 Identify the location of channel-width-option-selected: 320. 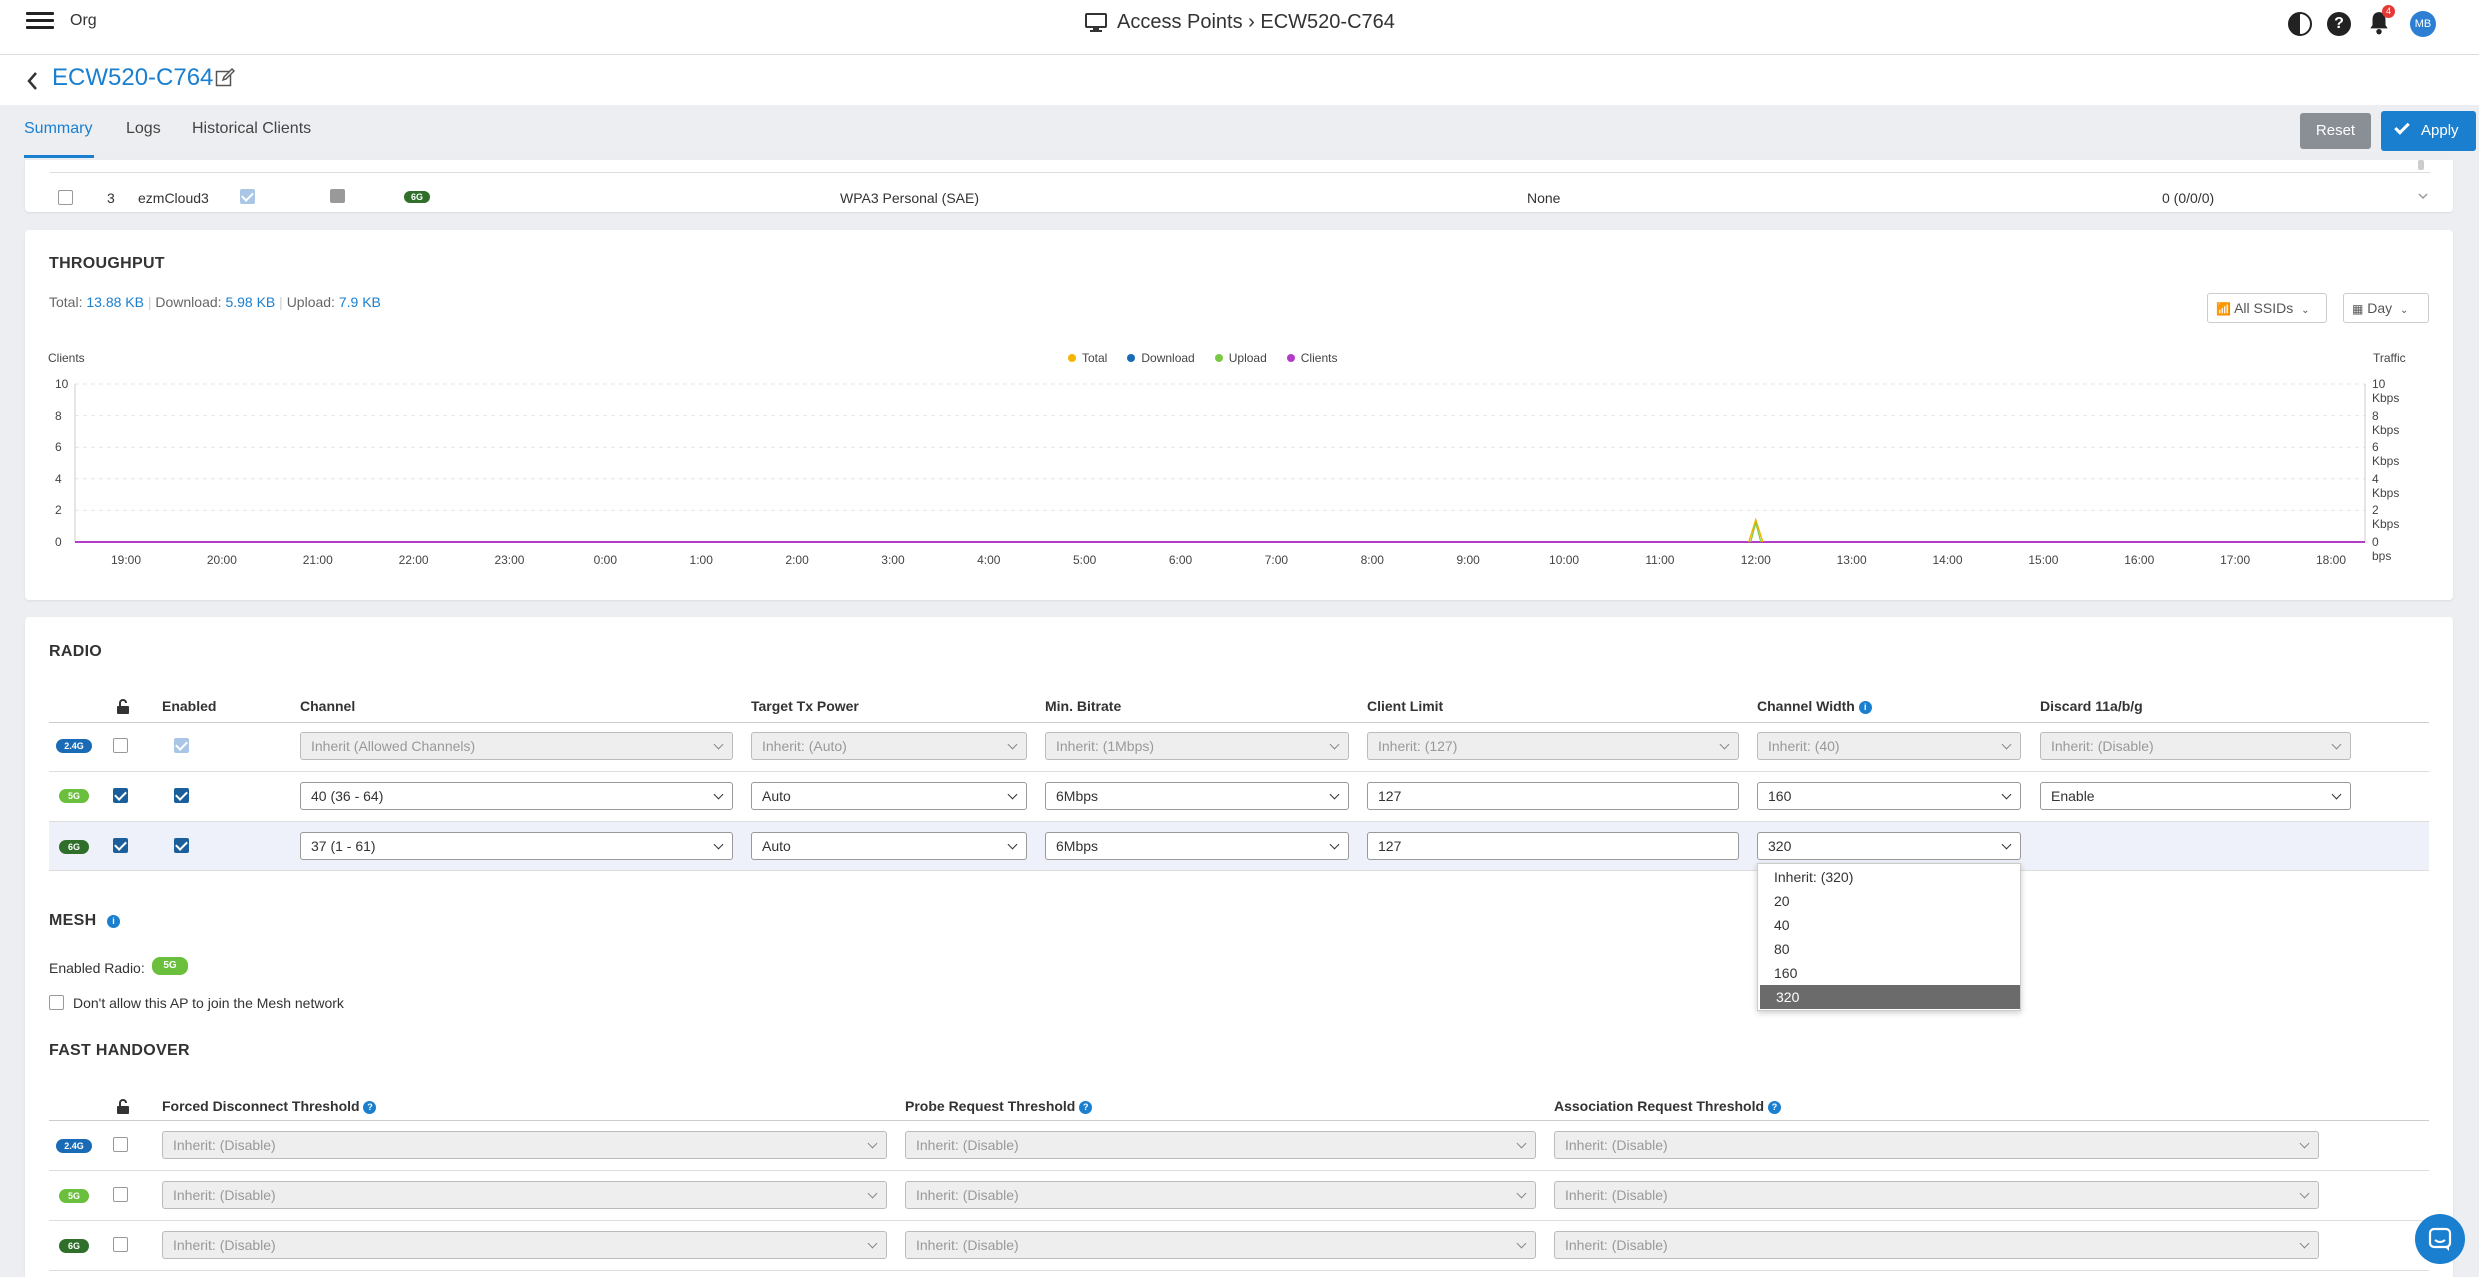
(1890, 997).